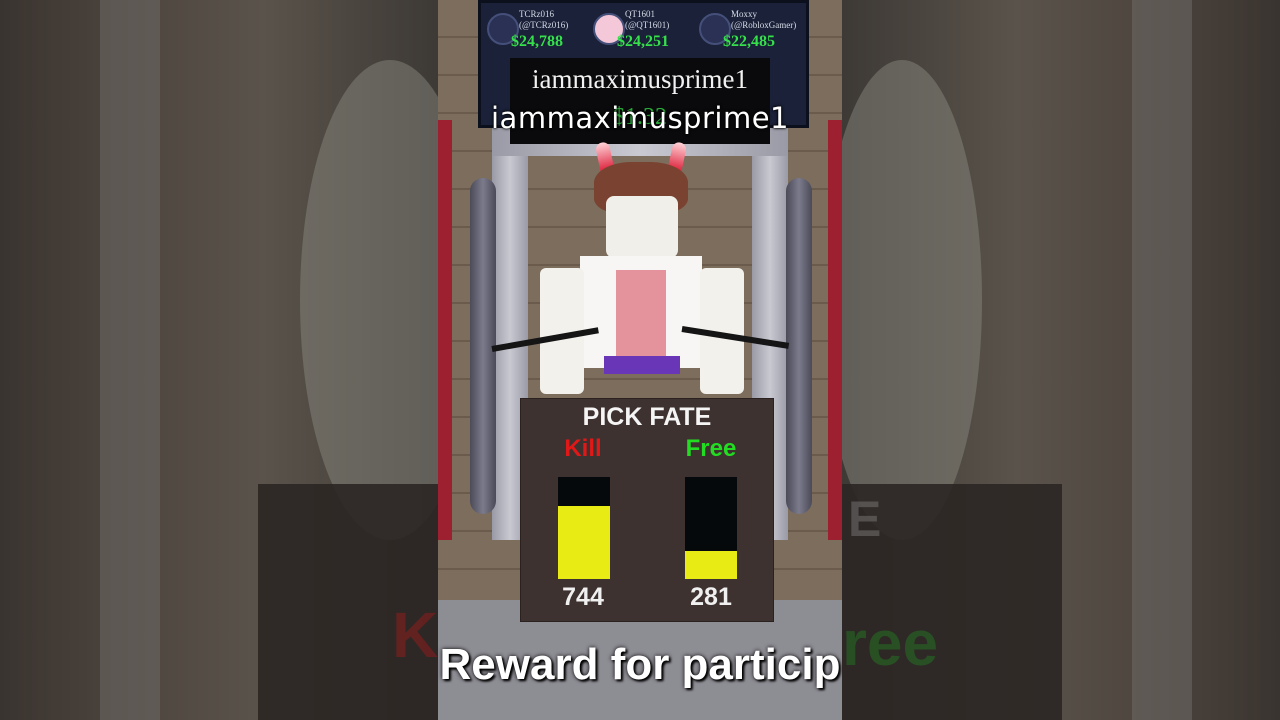 This screenshot has height=720, width=1280. What do you see at coordinates (640, 664) in the screenshot?
I see `video-caption: Reward for particip` at bounding box center [640, 664].